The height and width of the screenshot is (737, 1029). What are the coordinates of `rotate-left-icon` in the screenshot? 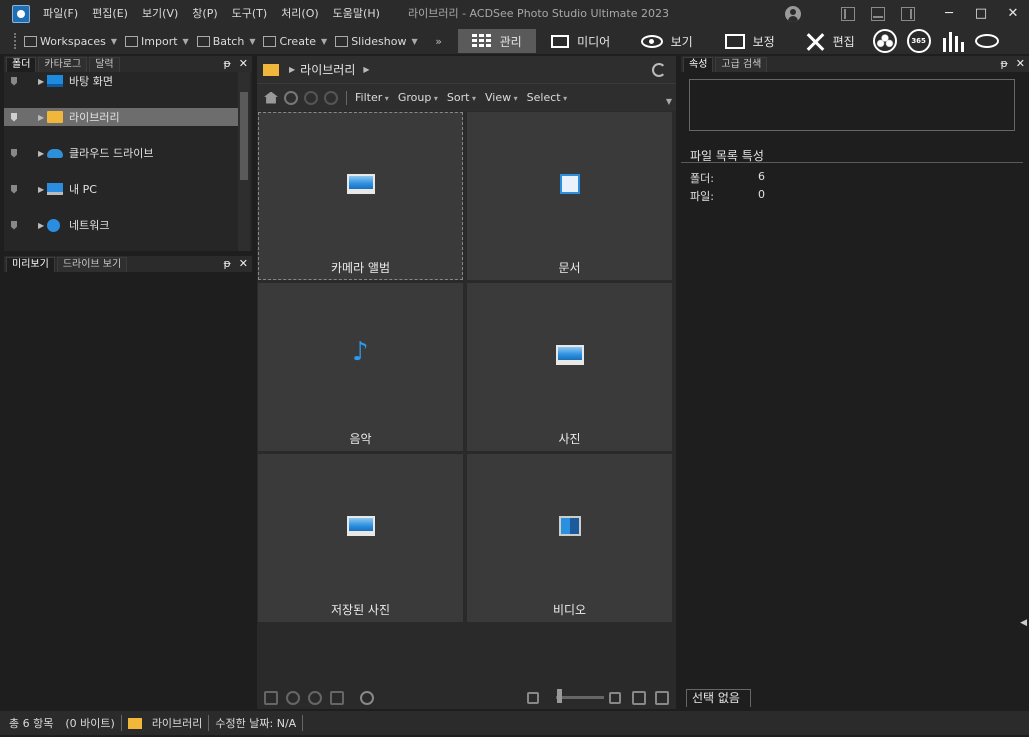 It's located at (293, 698).